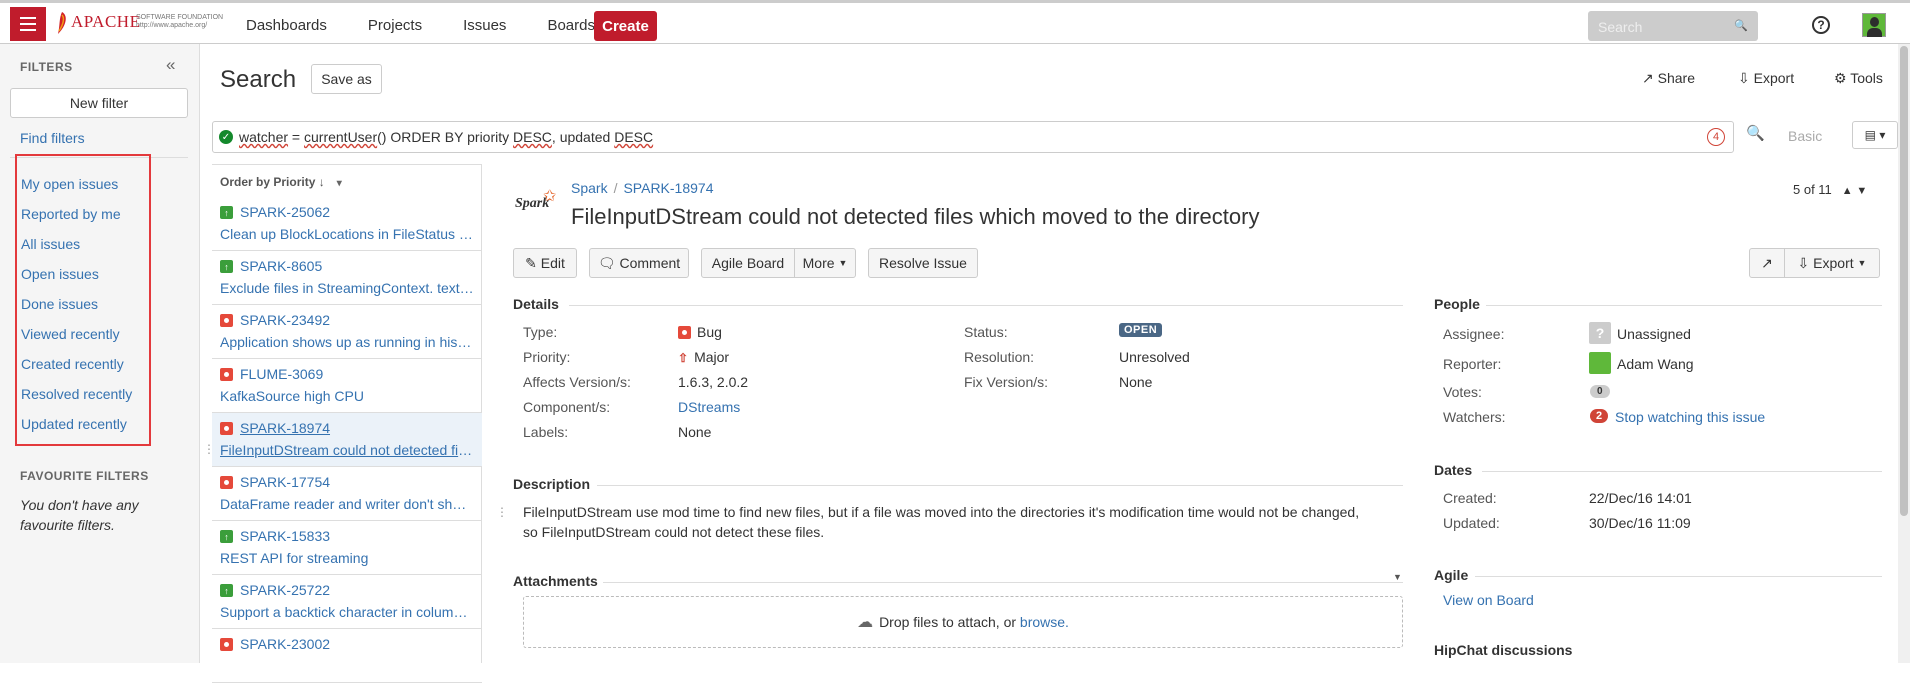  Describe the element at coordinates (285, 428) in the screenshot. I see `issue-key: SPARK-18974` at that location.